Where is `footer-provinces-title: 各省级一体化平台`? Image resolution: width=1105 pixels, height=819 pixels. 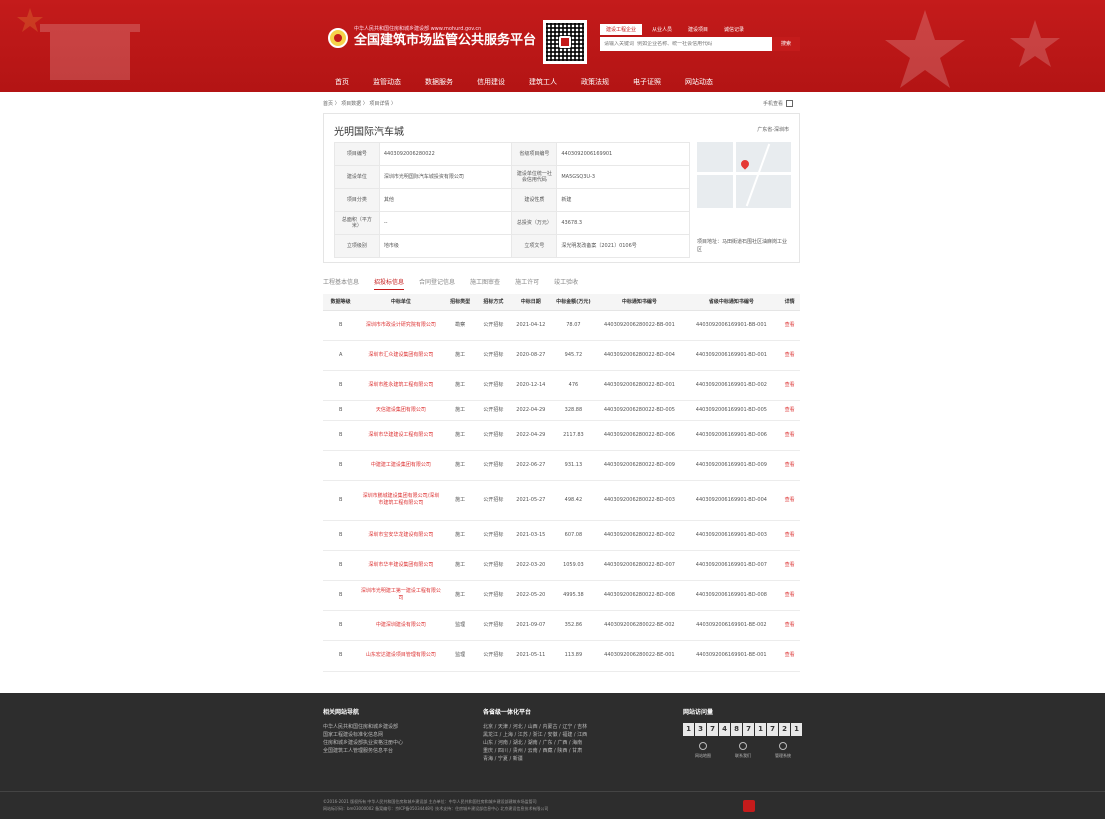
footer-provinces-title: 各省级一体化平台 is located at coordinates (507, 712).